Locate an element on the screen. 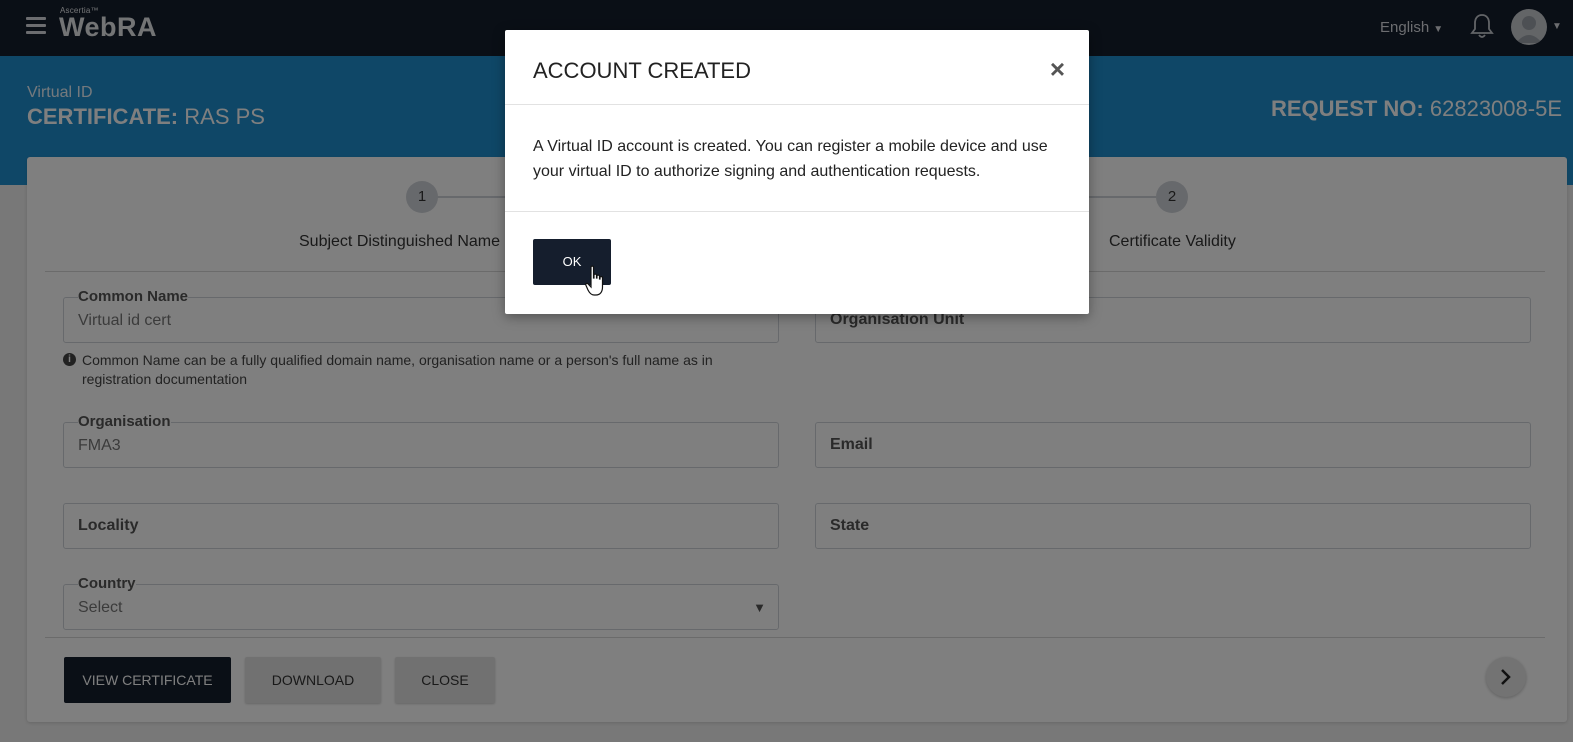  dialog-footer-divider is located at coordinates (797, 211).